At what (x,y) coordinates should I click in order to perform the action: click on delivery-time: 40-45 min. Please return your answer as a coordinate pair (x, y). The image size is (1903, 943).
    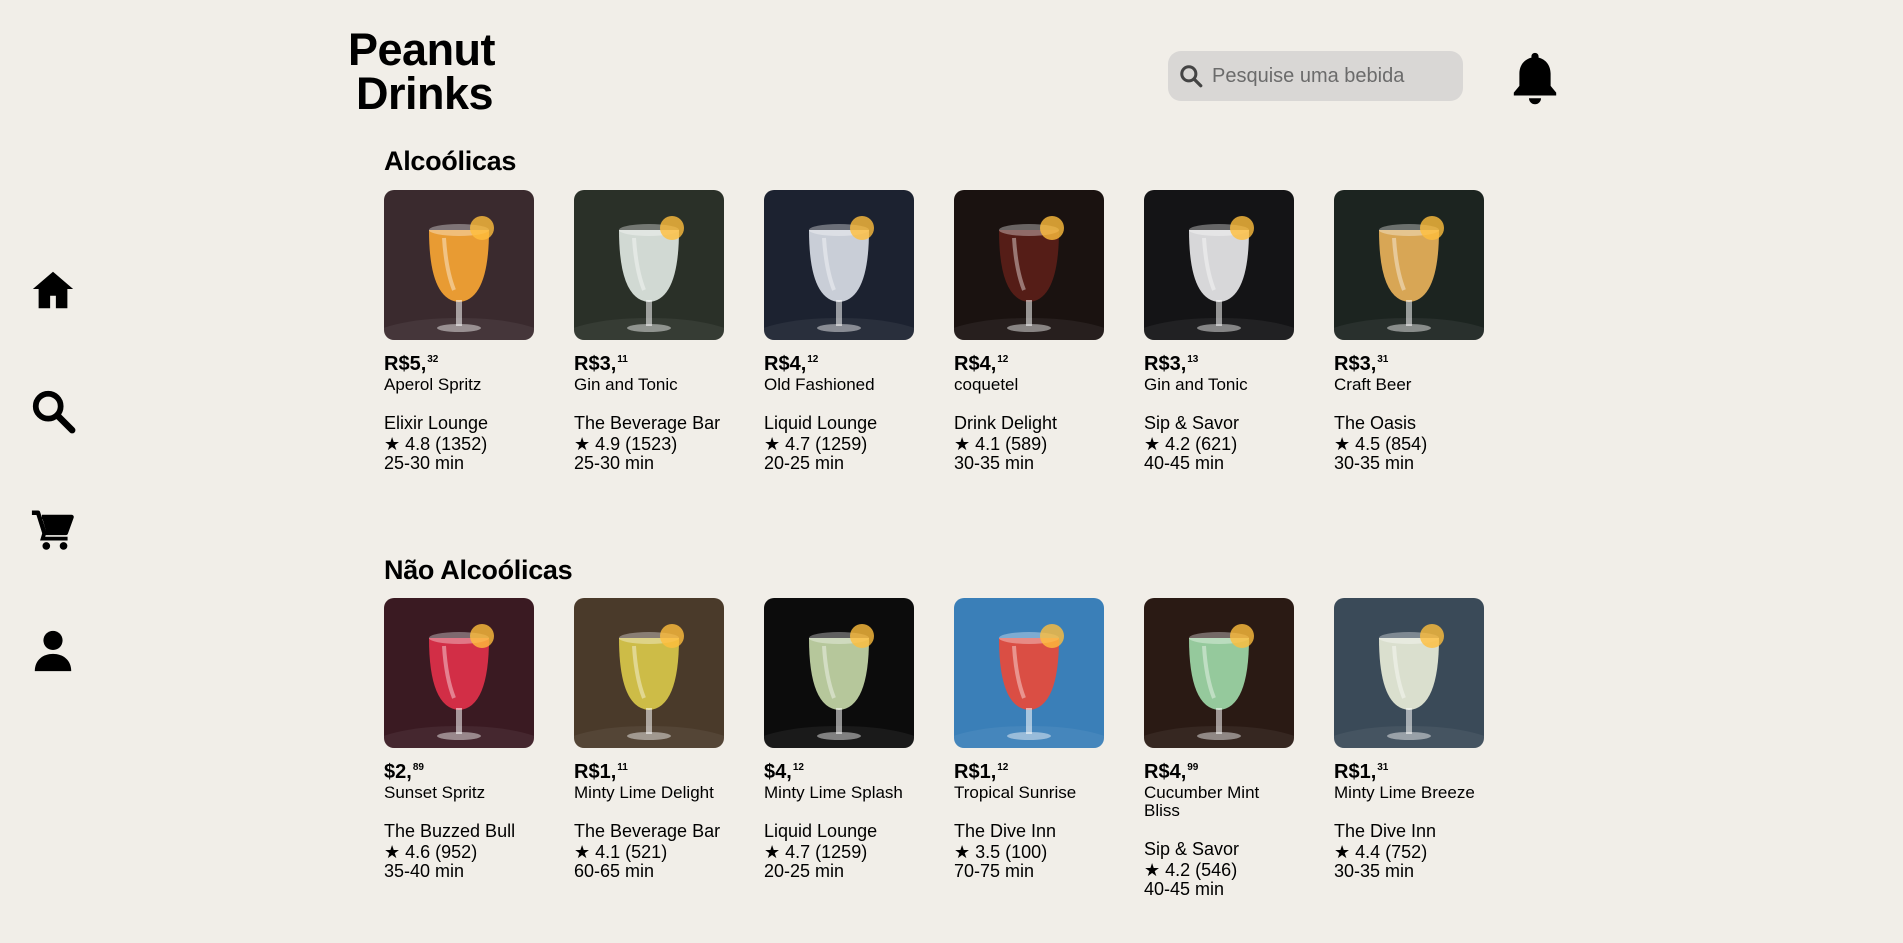
    Looking at the image, I should click on (1184, 463).